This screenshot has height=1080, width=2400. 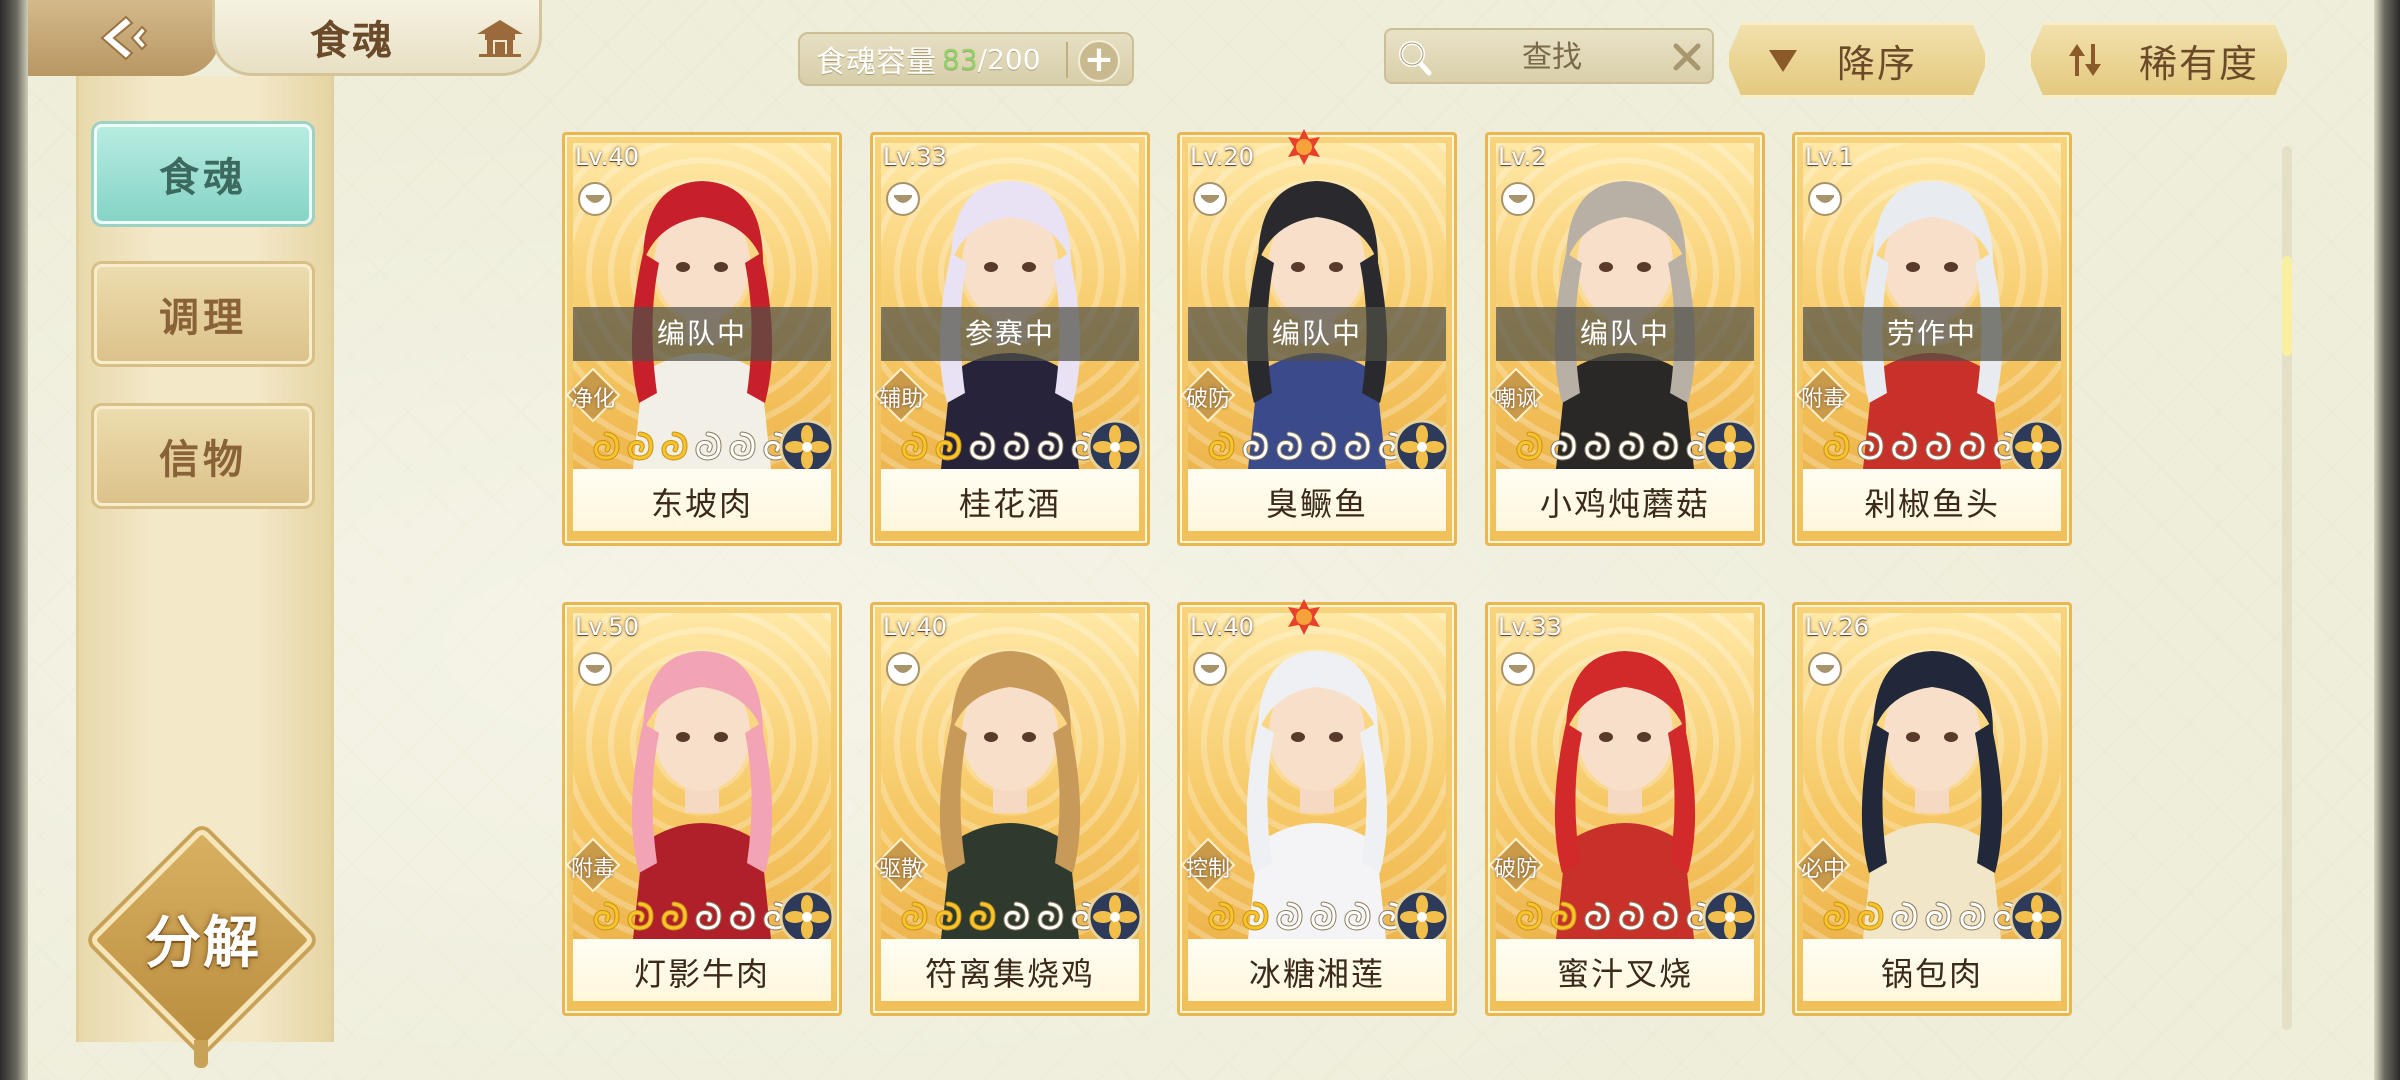 I want to click on soul-card: Lv.33 破防 蜜汁叉烧, so click(x=1625, y=809).